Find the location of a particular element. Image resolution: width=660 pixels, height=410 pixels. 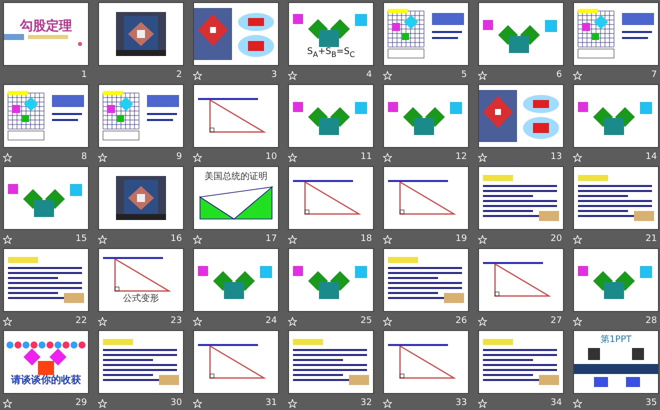

slide-number: 16 is located at coordinates (176, 239).